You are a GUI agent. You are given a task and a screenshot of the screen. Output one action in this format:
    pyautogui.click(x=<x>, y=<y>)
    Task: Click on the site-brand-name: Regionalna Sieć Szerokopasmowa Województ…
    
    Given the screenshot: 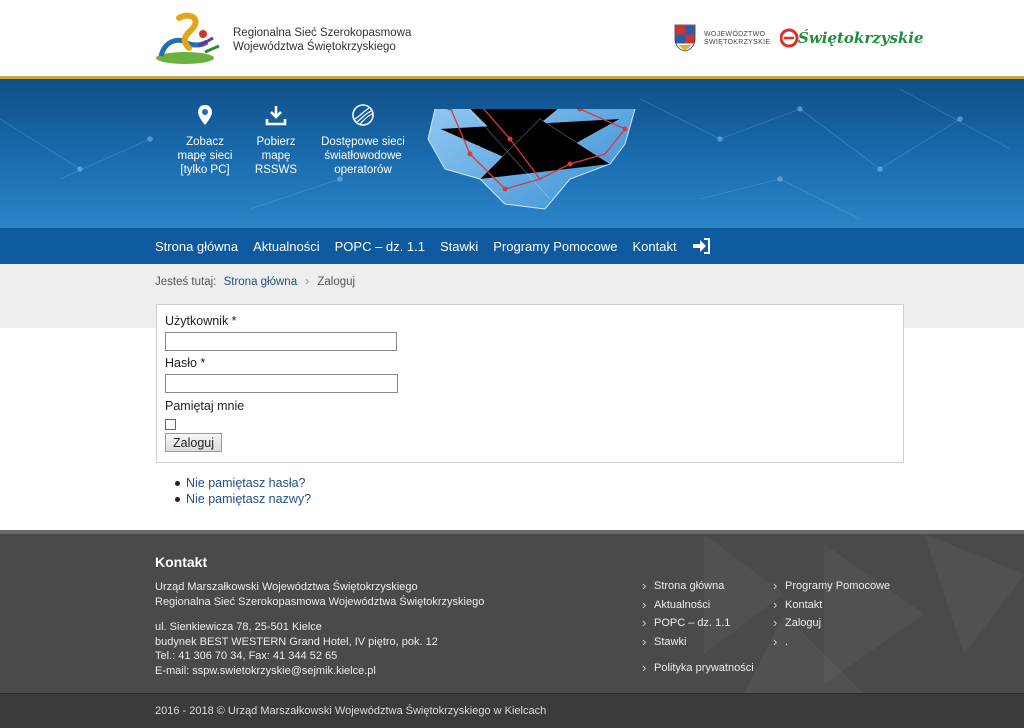 What is the action you would take?
    pyautogui.click(x=322, y=40)
    